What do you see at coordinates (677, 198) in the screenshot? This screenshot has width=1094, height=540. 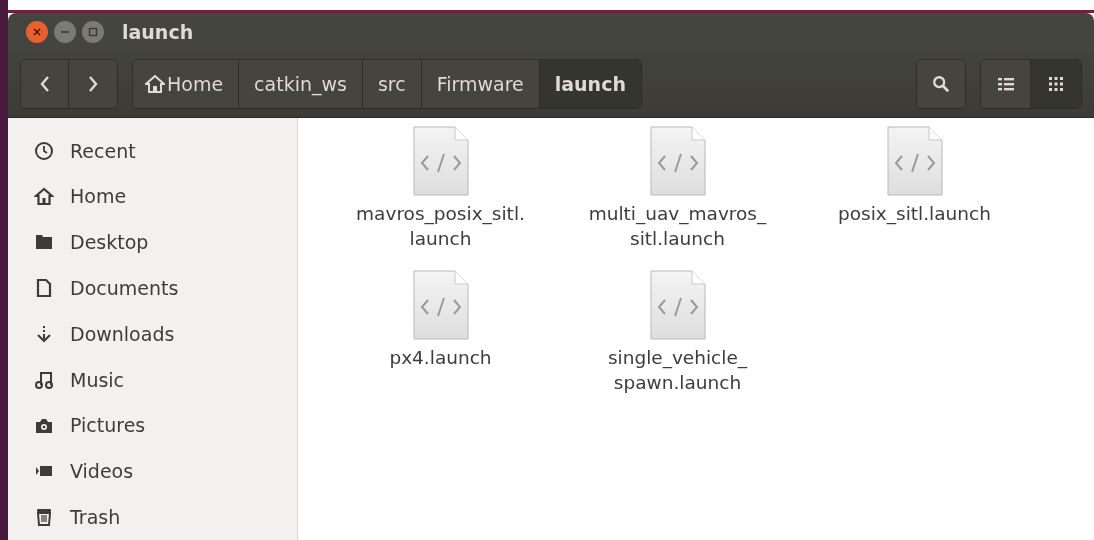 I see `file-item: multi_uav_mavros_ sitl.launch` at bounding box center [677, 198].